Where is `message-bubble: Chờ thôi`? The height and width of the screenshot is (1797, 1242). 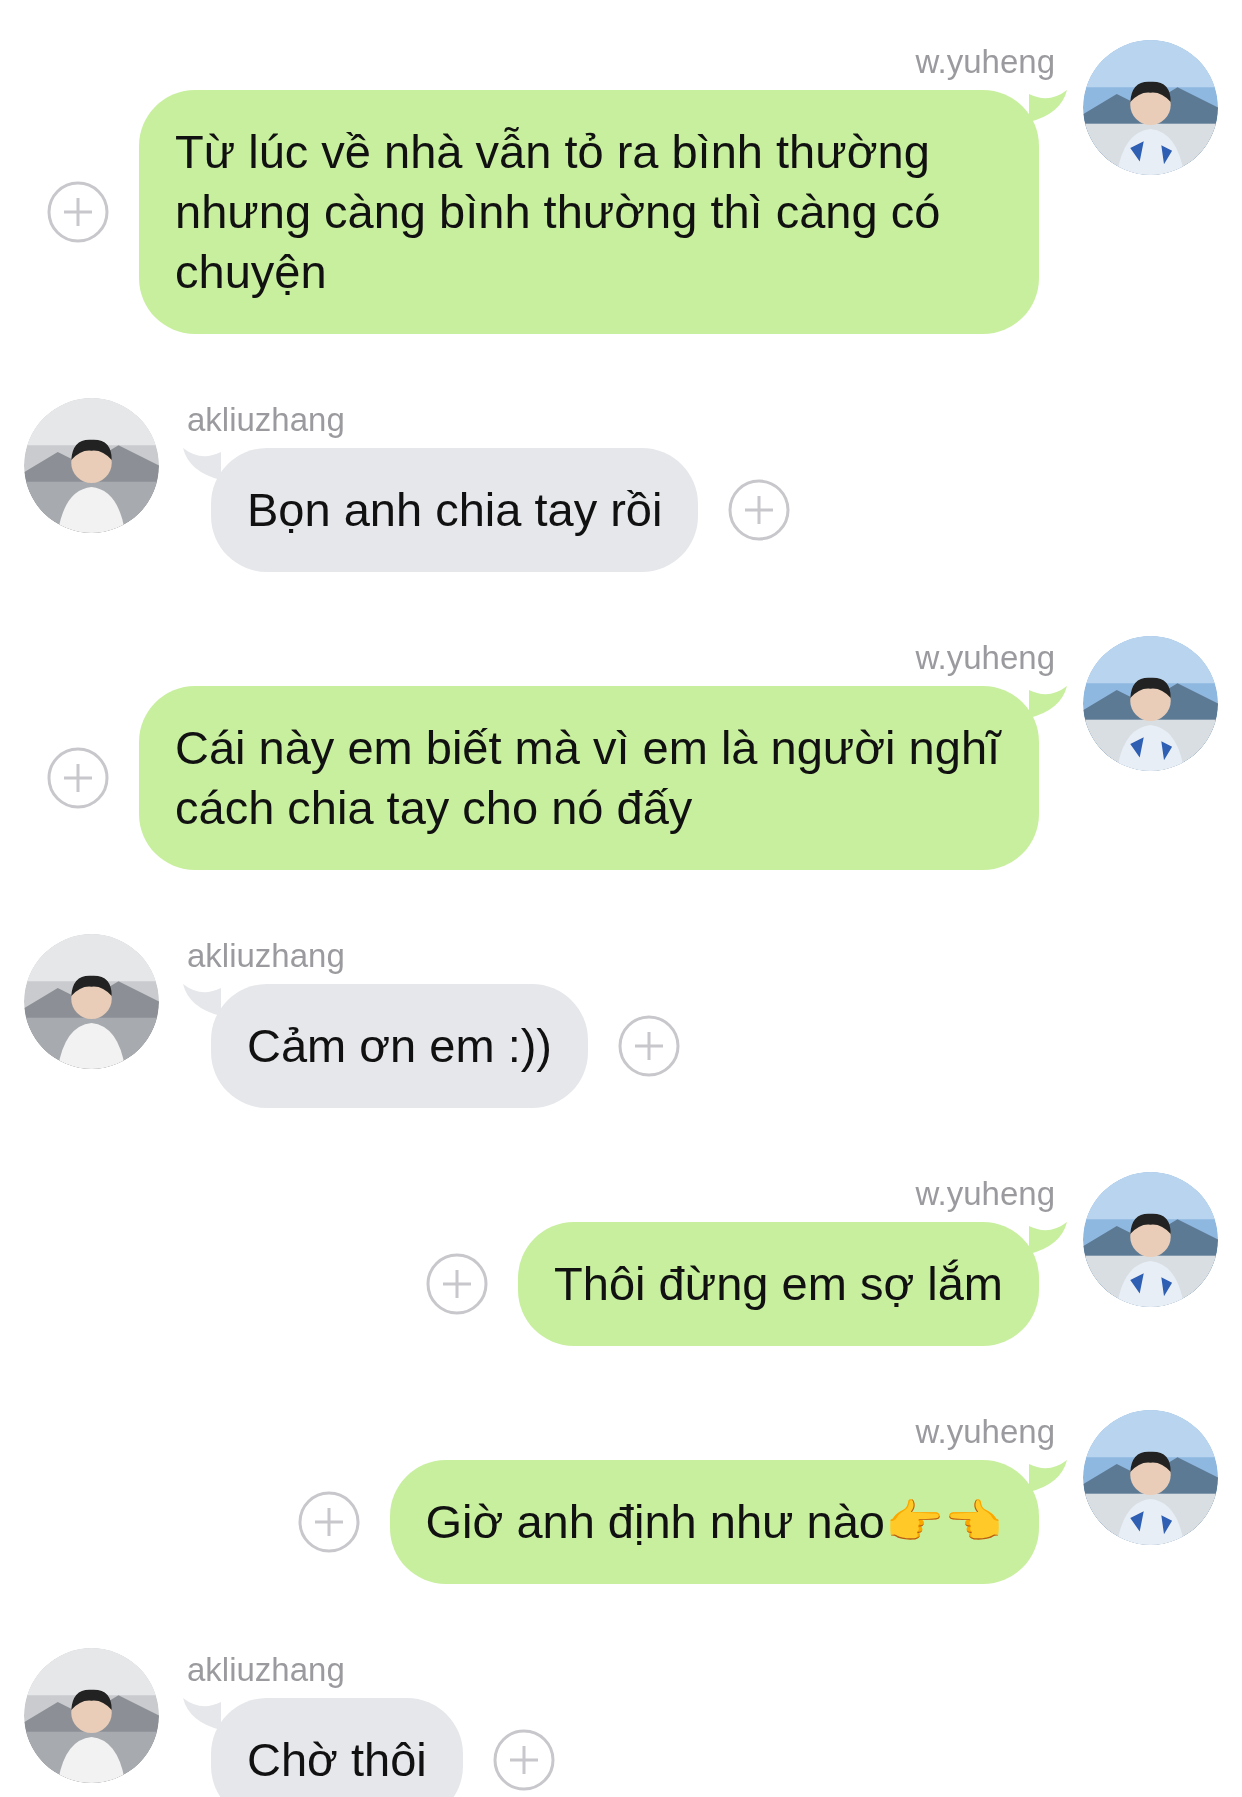 message-bubble: Chờ thôi is located at coordinates (337, 1747).